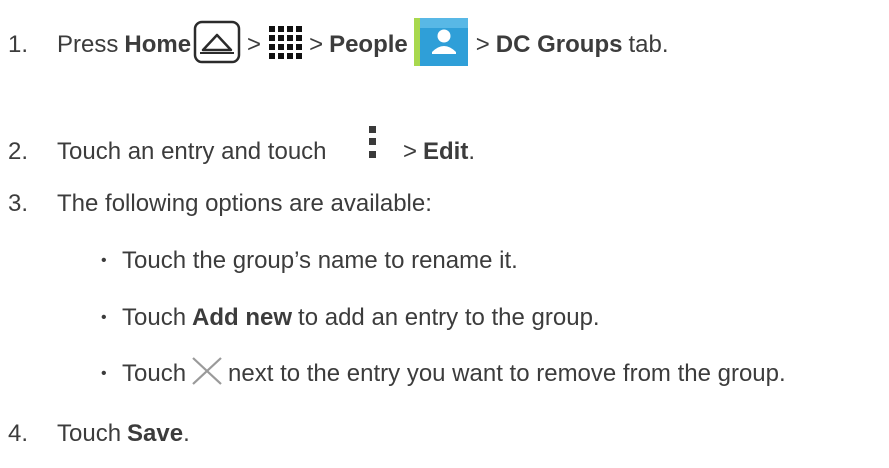 This screenshot has height=468, width=889. What do you see at coordinates (320, 260) in the screenshot?
I see `bullet-text: Touch the group’s name to rename it.` at bounding box center [320, 260].